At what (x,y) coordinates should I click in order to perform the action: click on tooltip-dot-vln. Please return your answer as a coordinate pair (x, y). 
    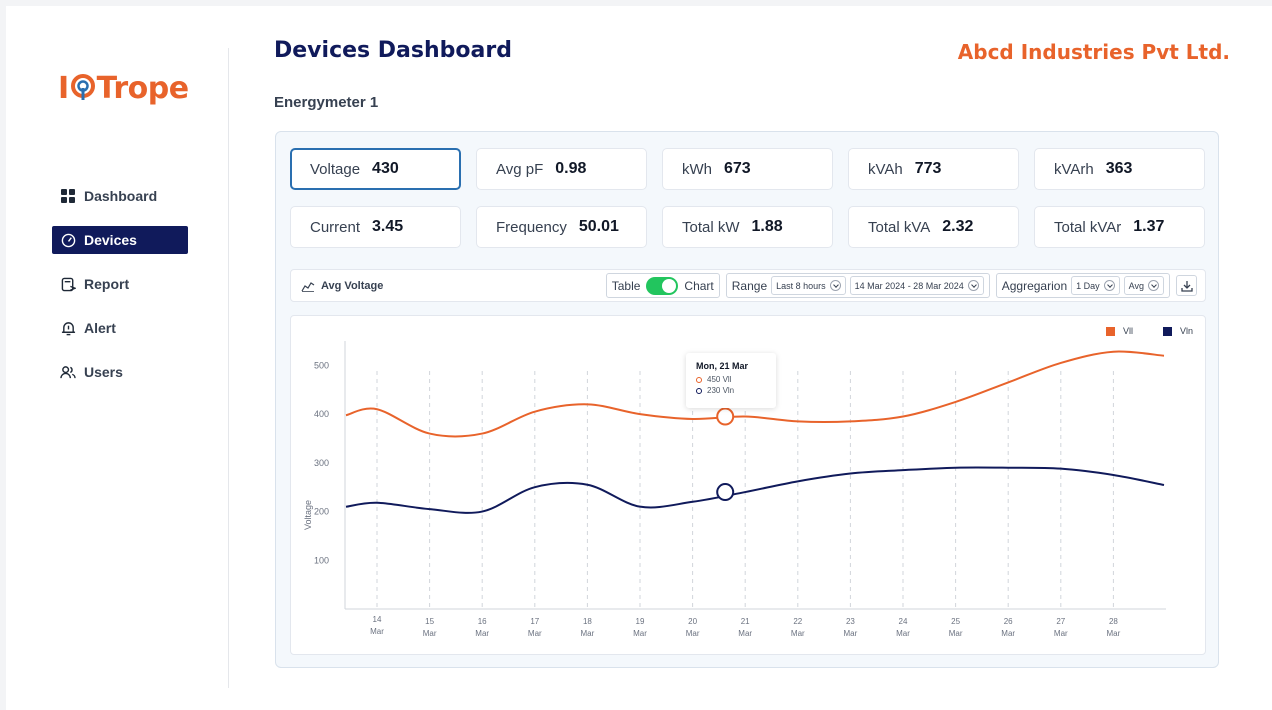
    Looking at the image, I should click on (699, 390).